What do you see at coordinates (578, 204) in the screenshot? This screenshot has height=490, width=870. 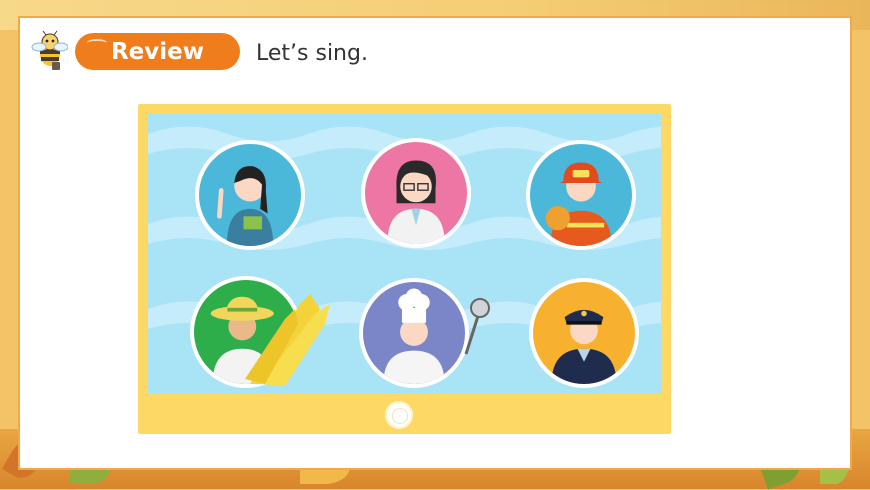 I see `firefighter-icon` at bounding box center [578, 204].